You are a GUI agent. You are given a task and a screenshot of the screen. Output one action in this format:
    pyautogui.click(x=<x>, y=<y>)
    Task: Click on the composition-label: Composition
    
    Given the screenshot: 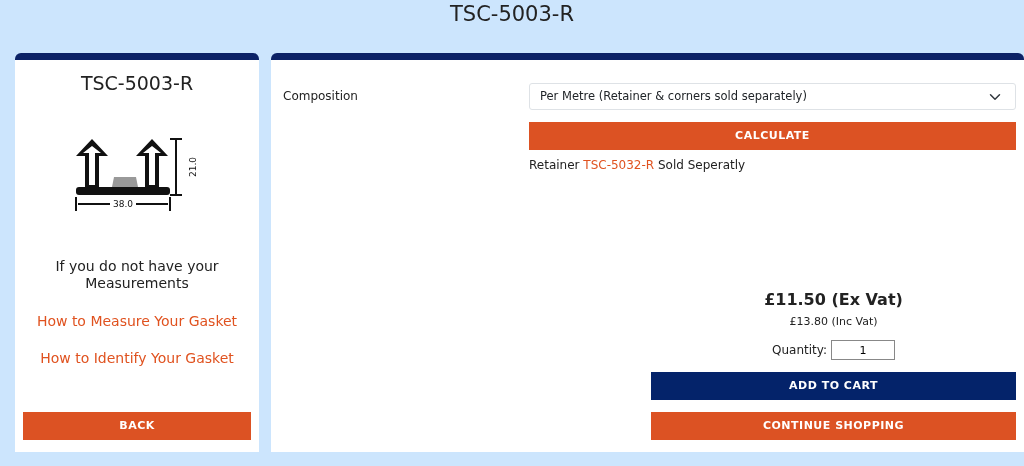 What is the action you would take?
    pyautogui.click(x=320, y=96)
    